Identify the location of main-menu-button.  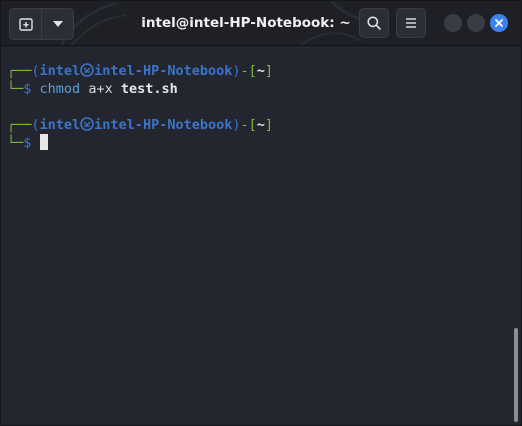
(411, 23).